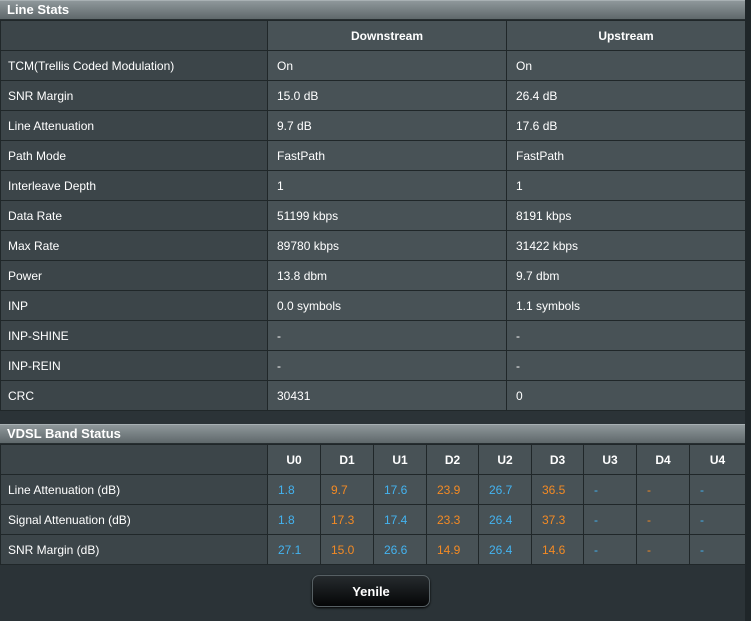 This screenshot has height=621, width=751. I want to click on band-value: 17.3, so click(347, 519).